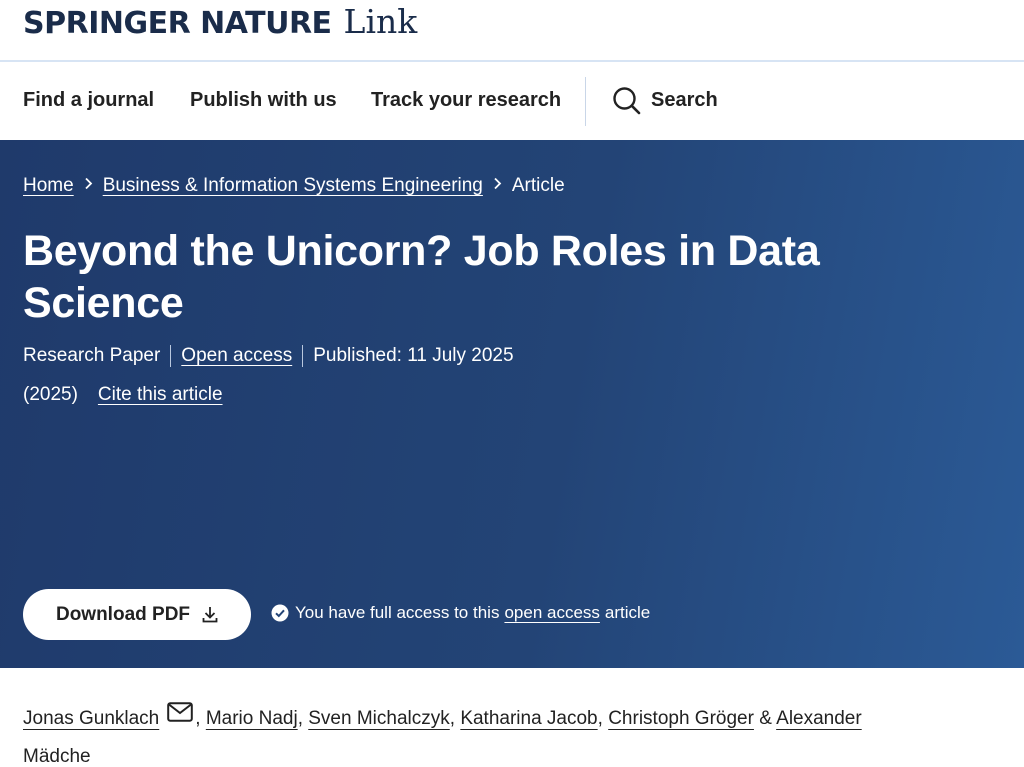 Image resolution: width=1024 pixels, height=767 pixels. What do you see at coordinates (280, 613) in the screenshot?
I see `check-circle-icon` at bounding box center [280, 613].